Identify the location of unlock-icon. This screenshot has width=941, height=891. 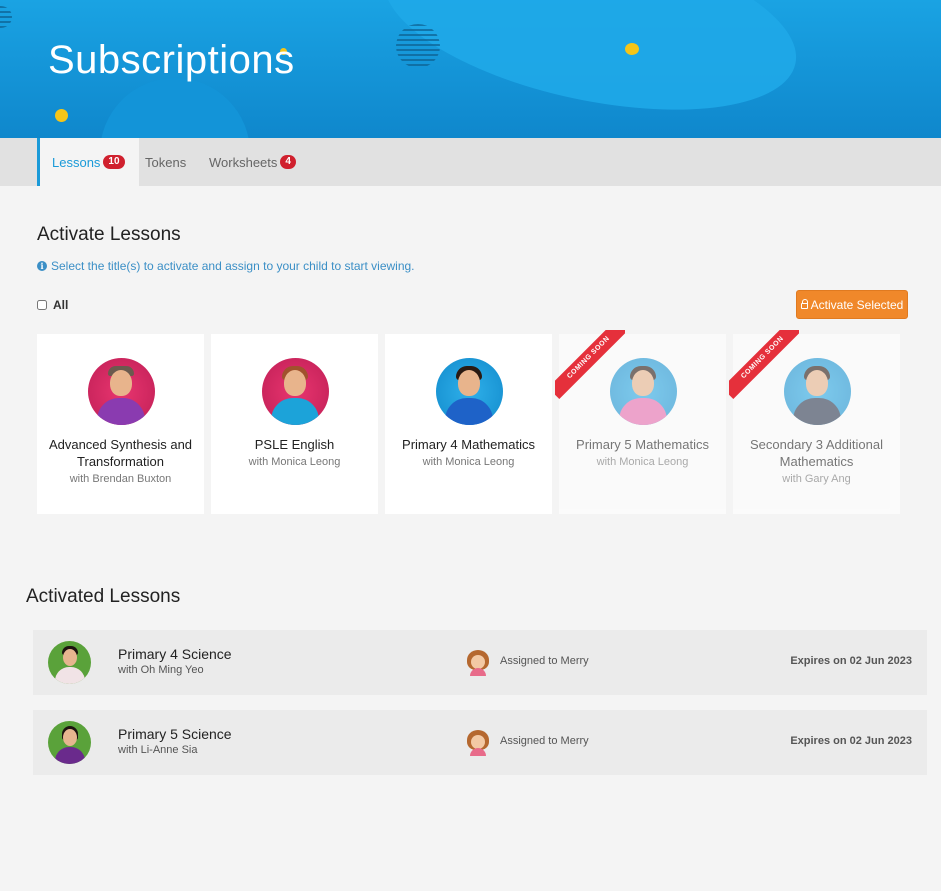
(804, 303).